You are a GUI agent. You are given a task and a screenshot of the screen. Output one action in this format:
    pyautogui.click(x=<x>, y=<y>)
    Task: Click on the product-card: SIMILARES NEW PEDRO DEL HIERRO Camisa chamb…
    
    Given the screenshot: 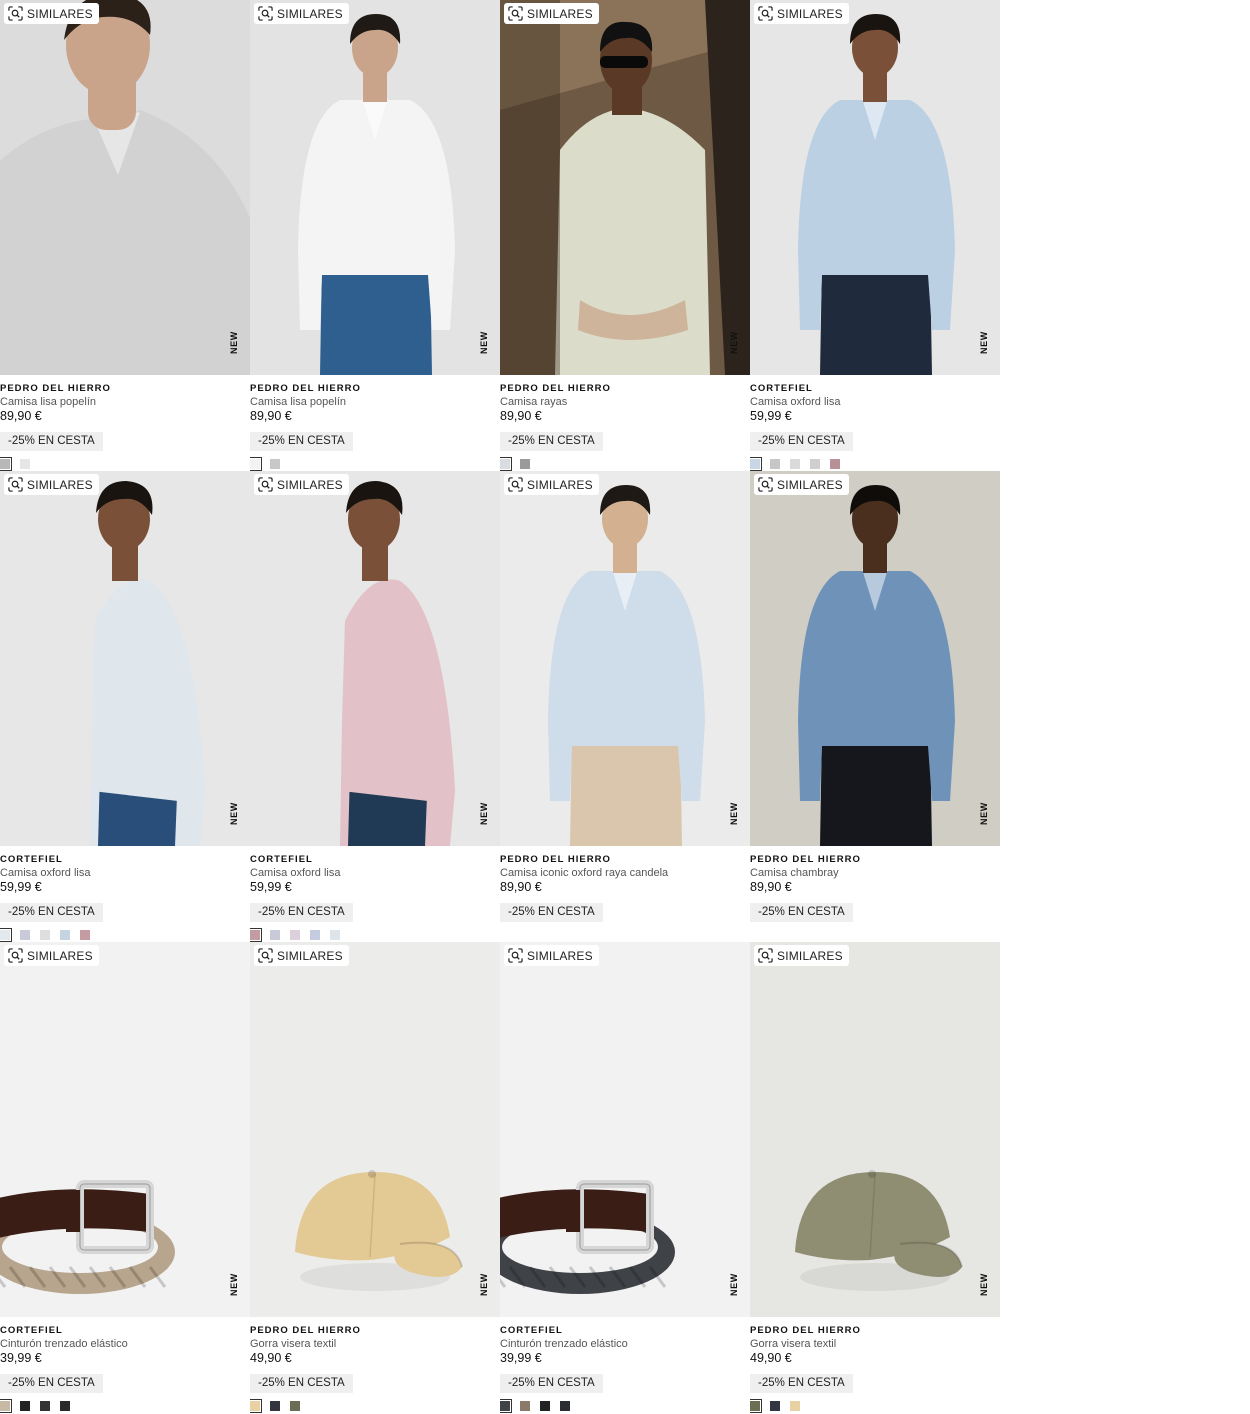 What is the action you would take?
    pyautogui.click(x=875, y=706)
    